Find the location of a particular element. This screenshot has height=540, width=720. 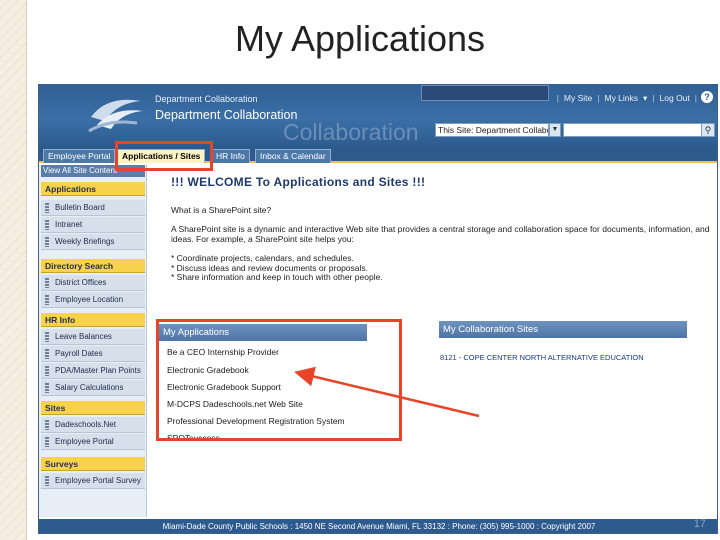

sidebar-item-pda-master-plan: PDA/Master Plan Points is located at coordinates (93, 371).